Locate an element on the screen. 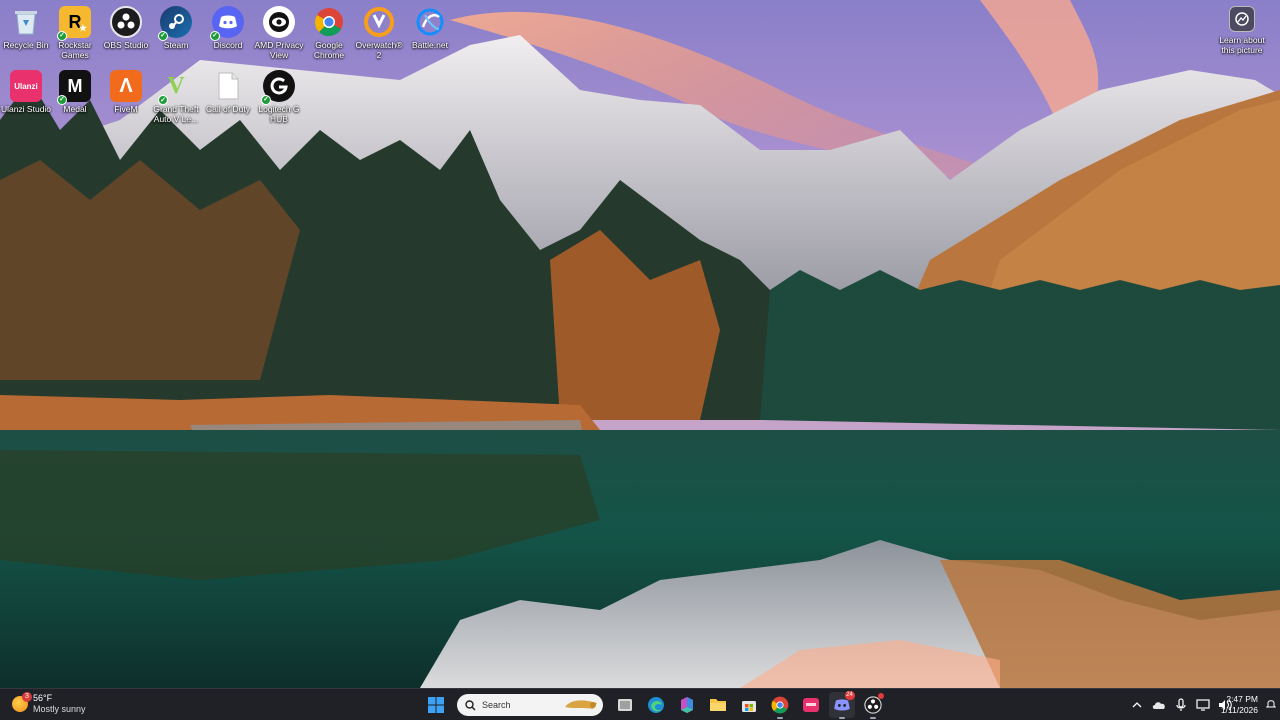 The image size is (1280, 720). microphone-button is located at coordinates (1181, 705).